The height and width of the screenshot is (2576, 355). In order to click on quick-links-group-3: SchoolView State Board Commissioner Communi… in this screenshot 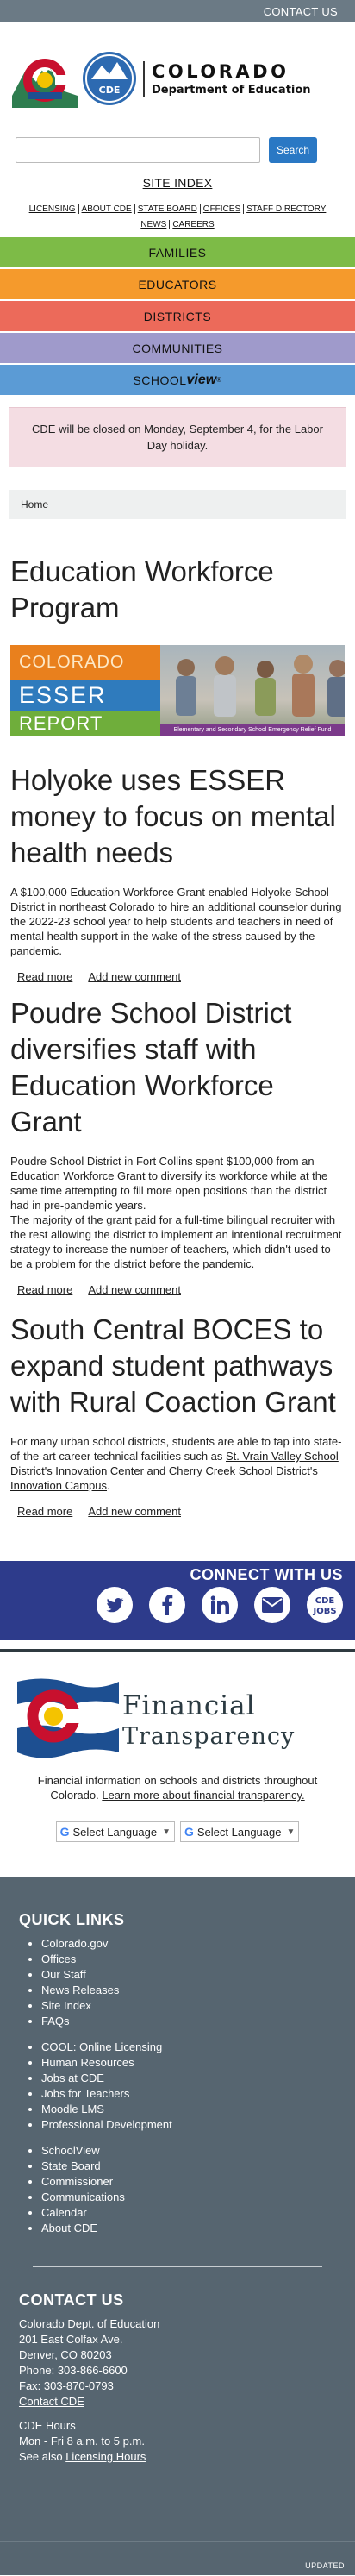, I will do `click(177, 2189)`.